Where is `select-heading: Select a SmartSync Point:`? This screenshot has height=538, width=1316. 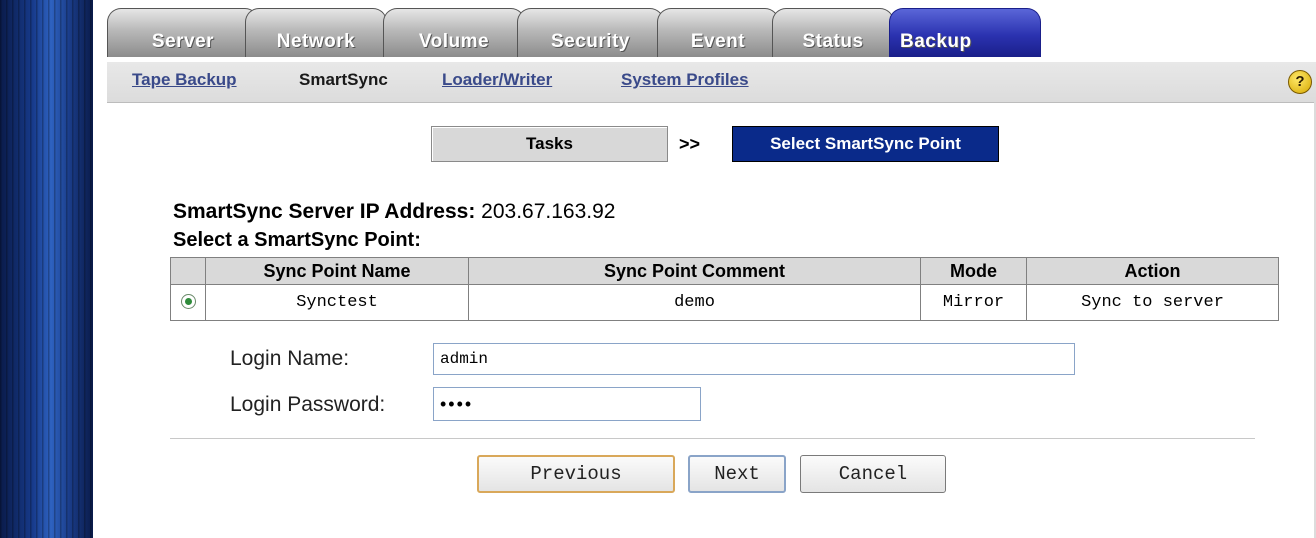 select-heading: Select a SmartSync Point: is located at coordinates (297, 240).